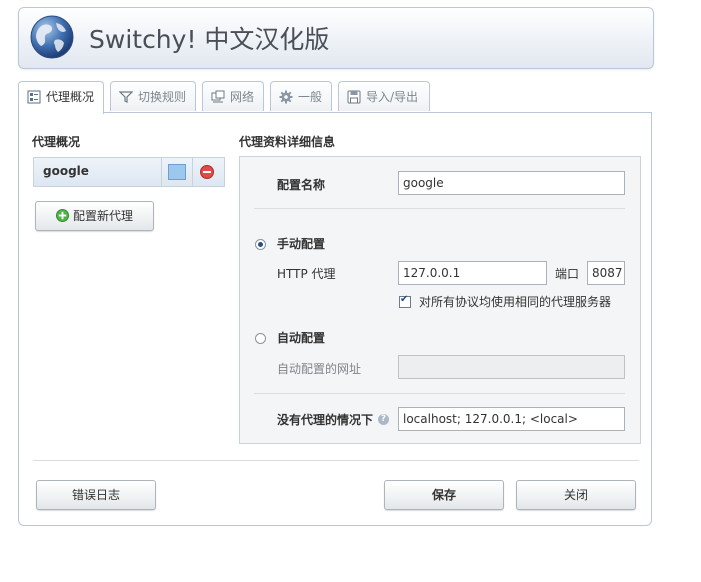 The image size is (701, 582). Describe the element at coordinates (306, 274) in the screenshot. I see `http-proxy-label: HTTP 代理` at that location.